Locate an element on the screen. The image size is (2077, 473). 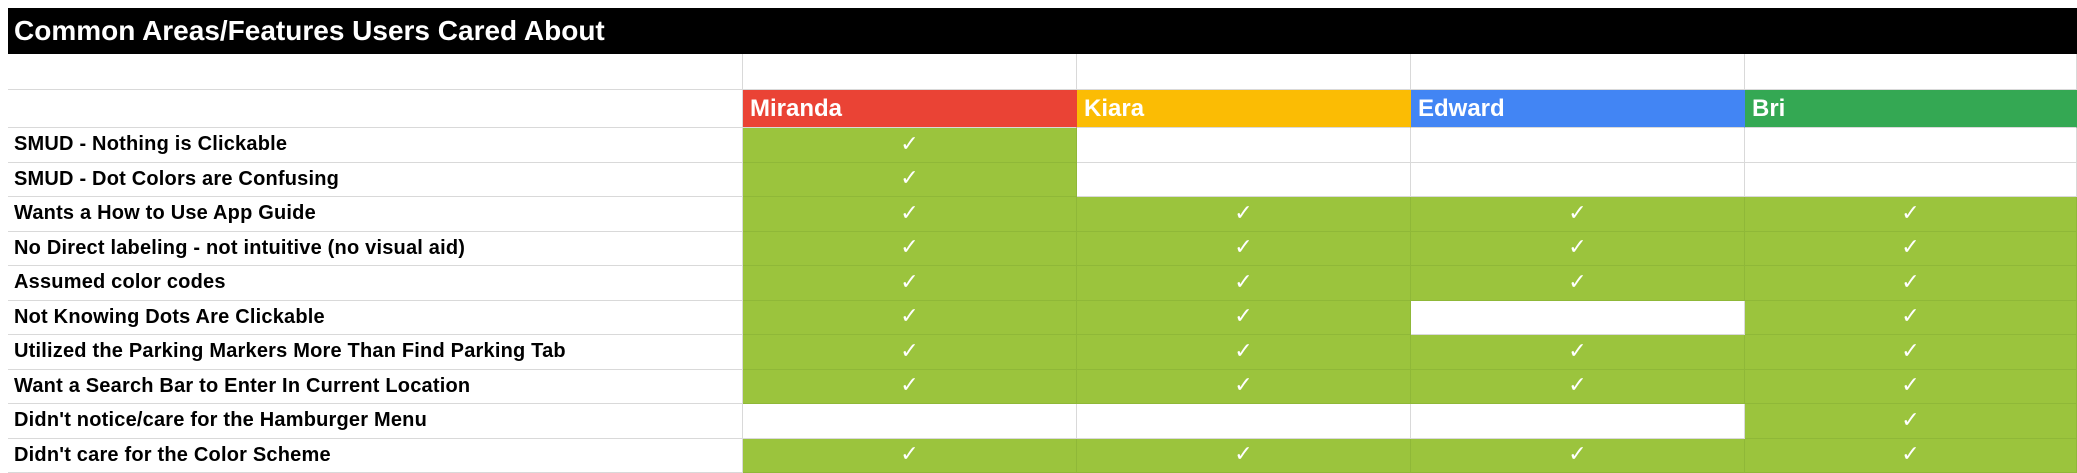
user-name: Bri is located at coordinates (1765, 109).